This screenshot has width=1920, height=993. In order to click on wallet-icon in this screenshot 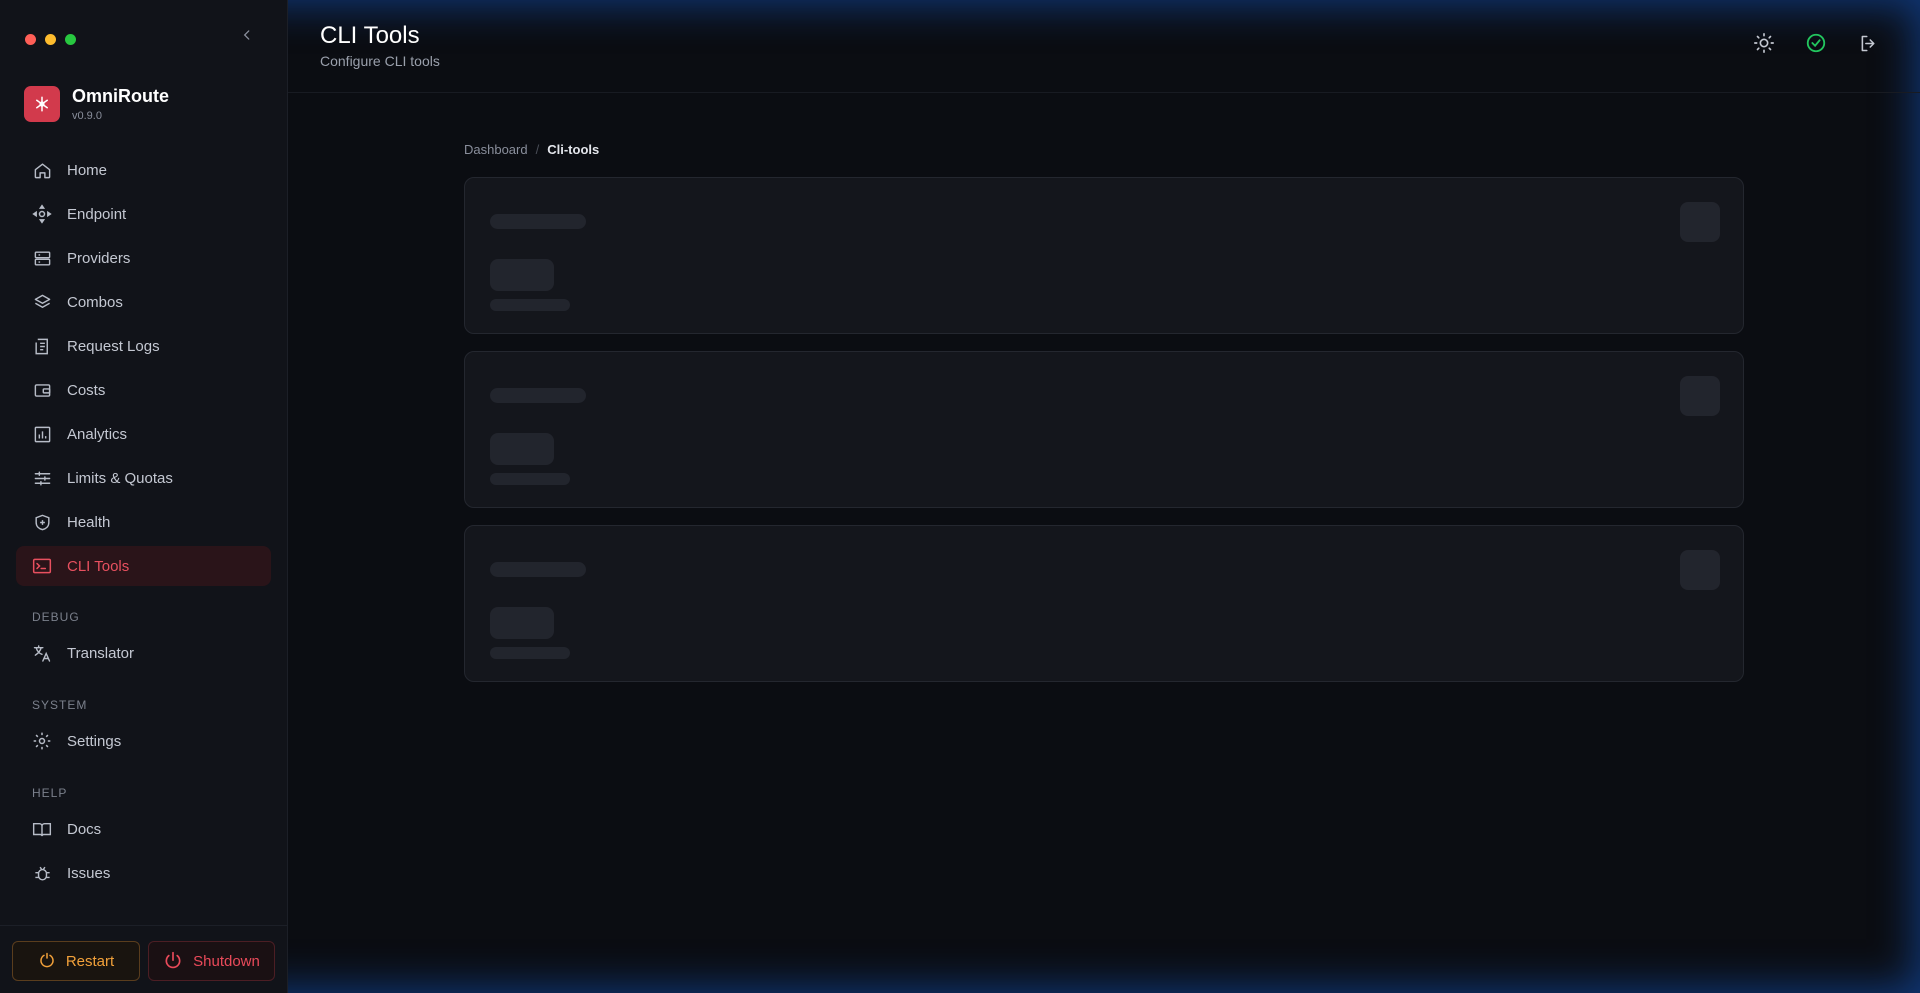, I will do `click(42, 390)`.